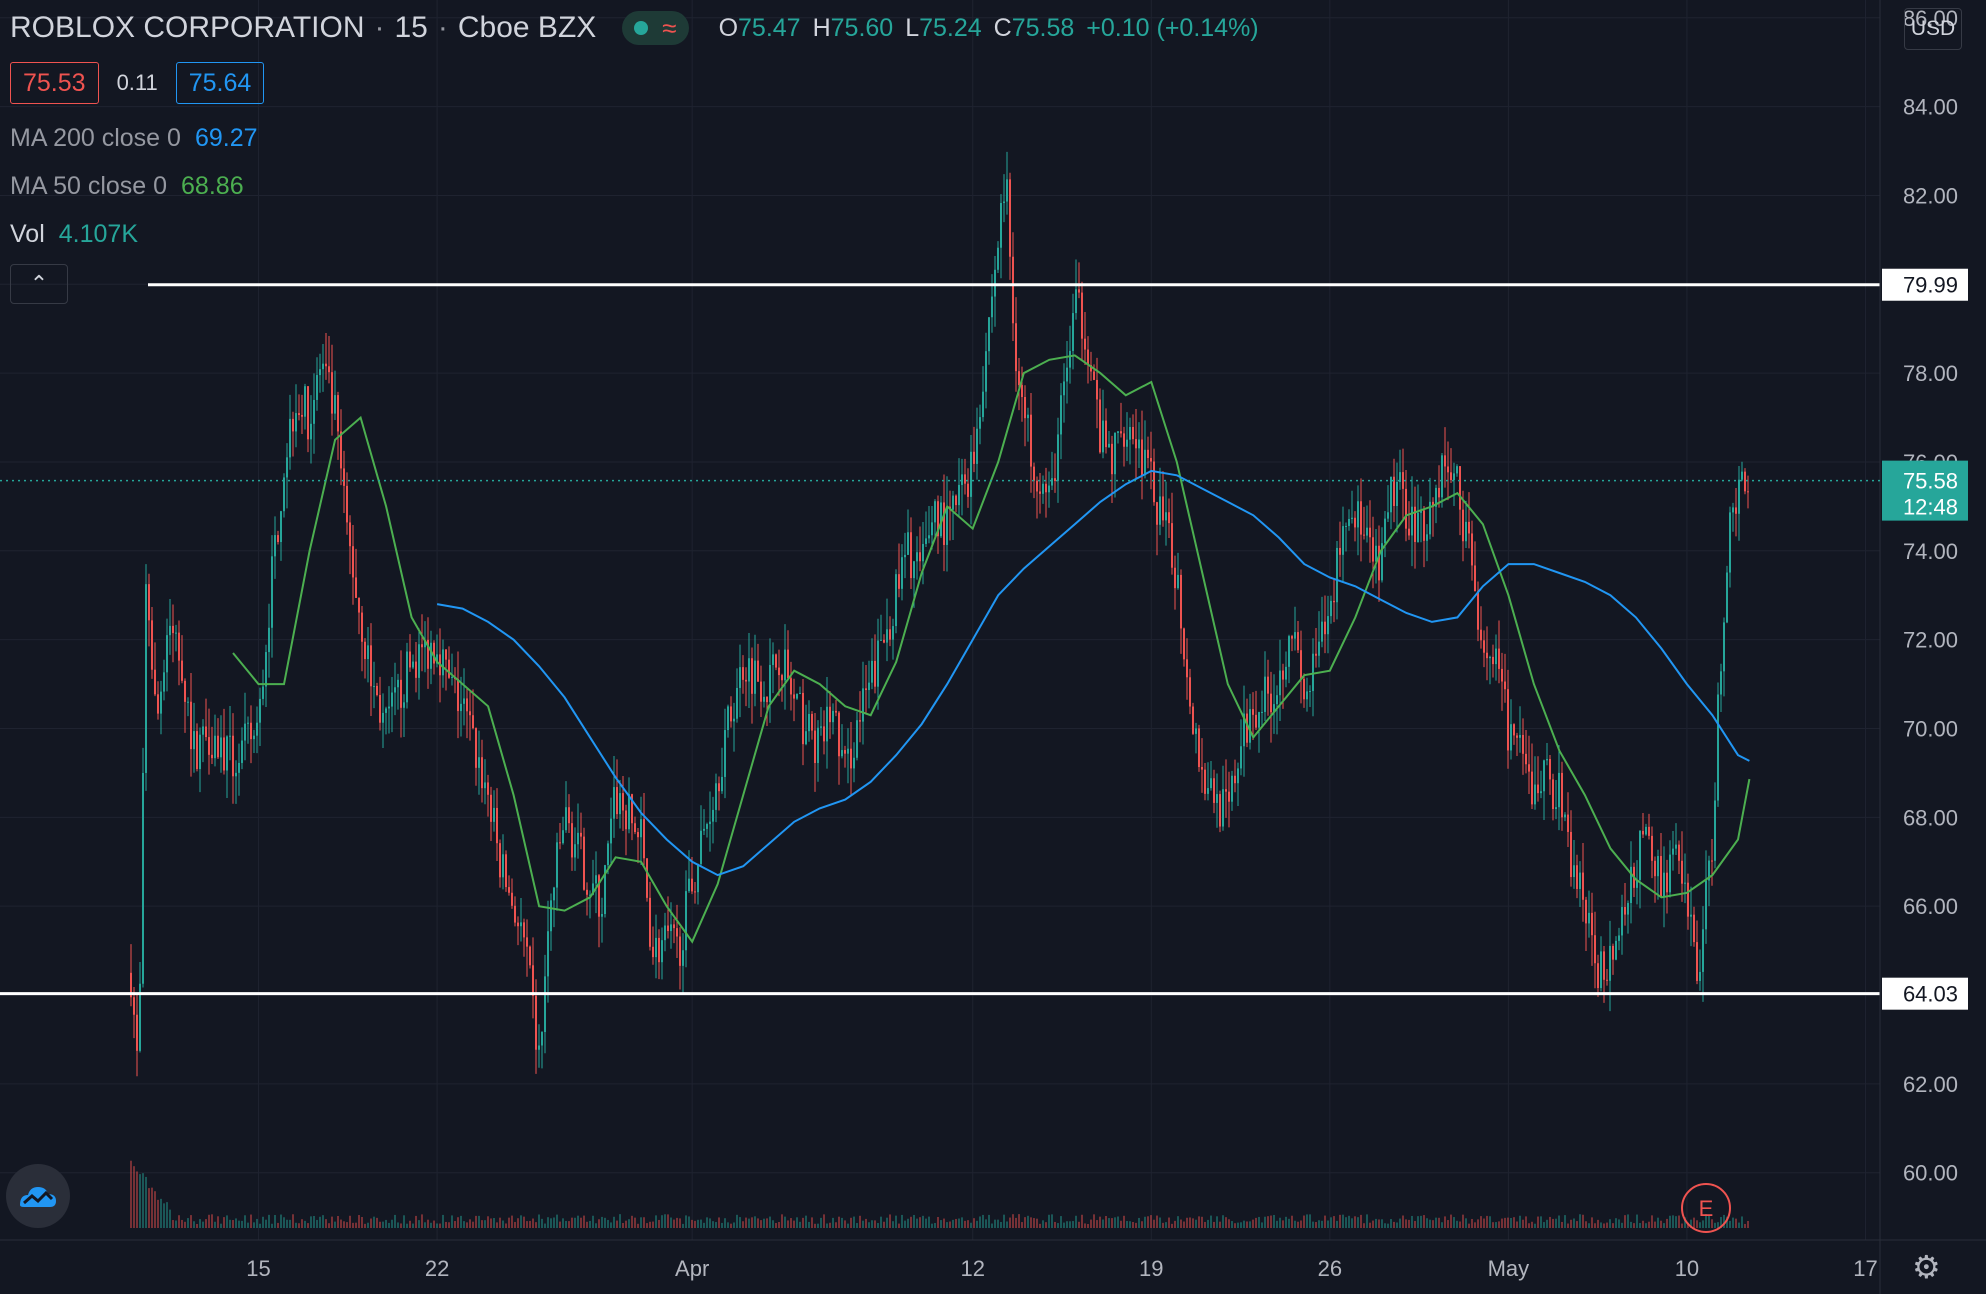 The width and height of the screenshot is (1986, 1294). I want to click on collapse-legend-button: ⌃, so click(39, 284).